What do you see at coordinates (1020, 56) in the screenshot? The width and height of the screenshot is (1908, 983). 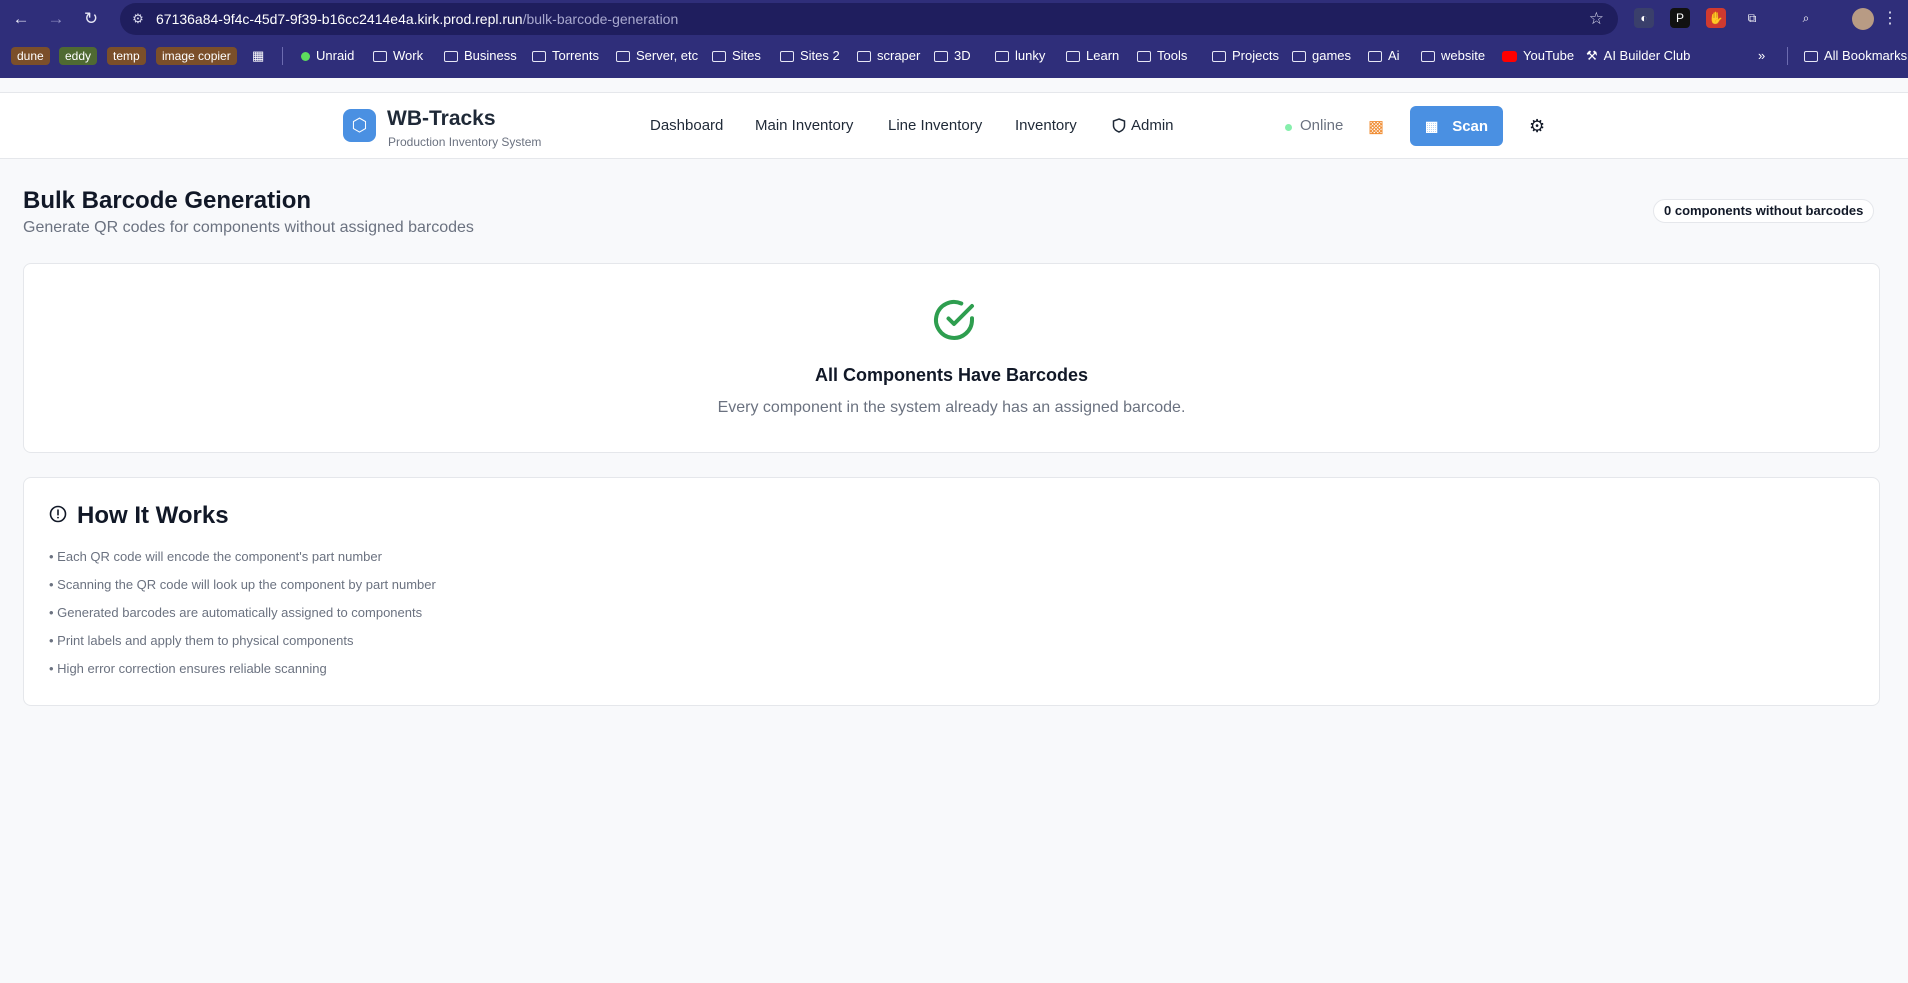 I see `bookmark-folder: lunky` at bounding box center [1020, 56].